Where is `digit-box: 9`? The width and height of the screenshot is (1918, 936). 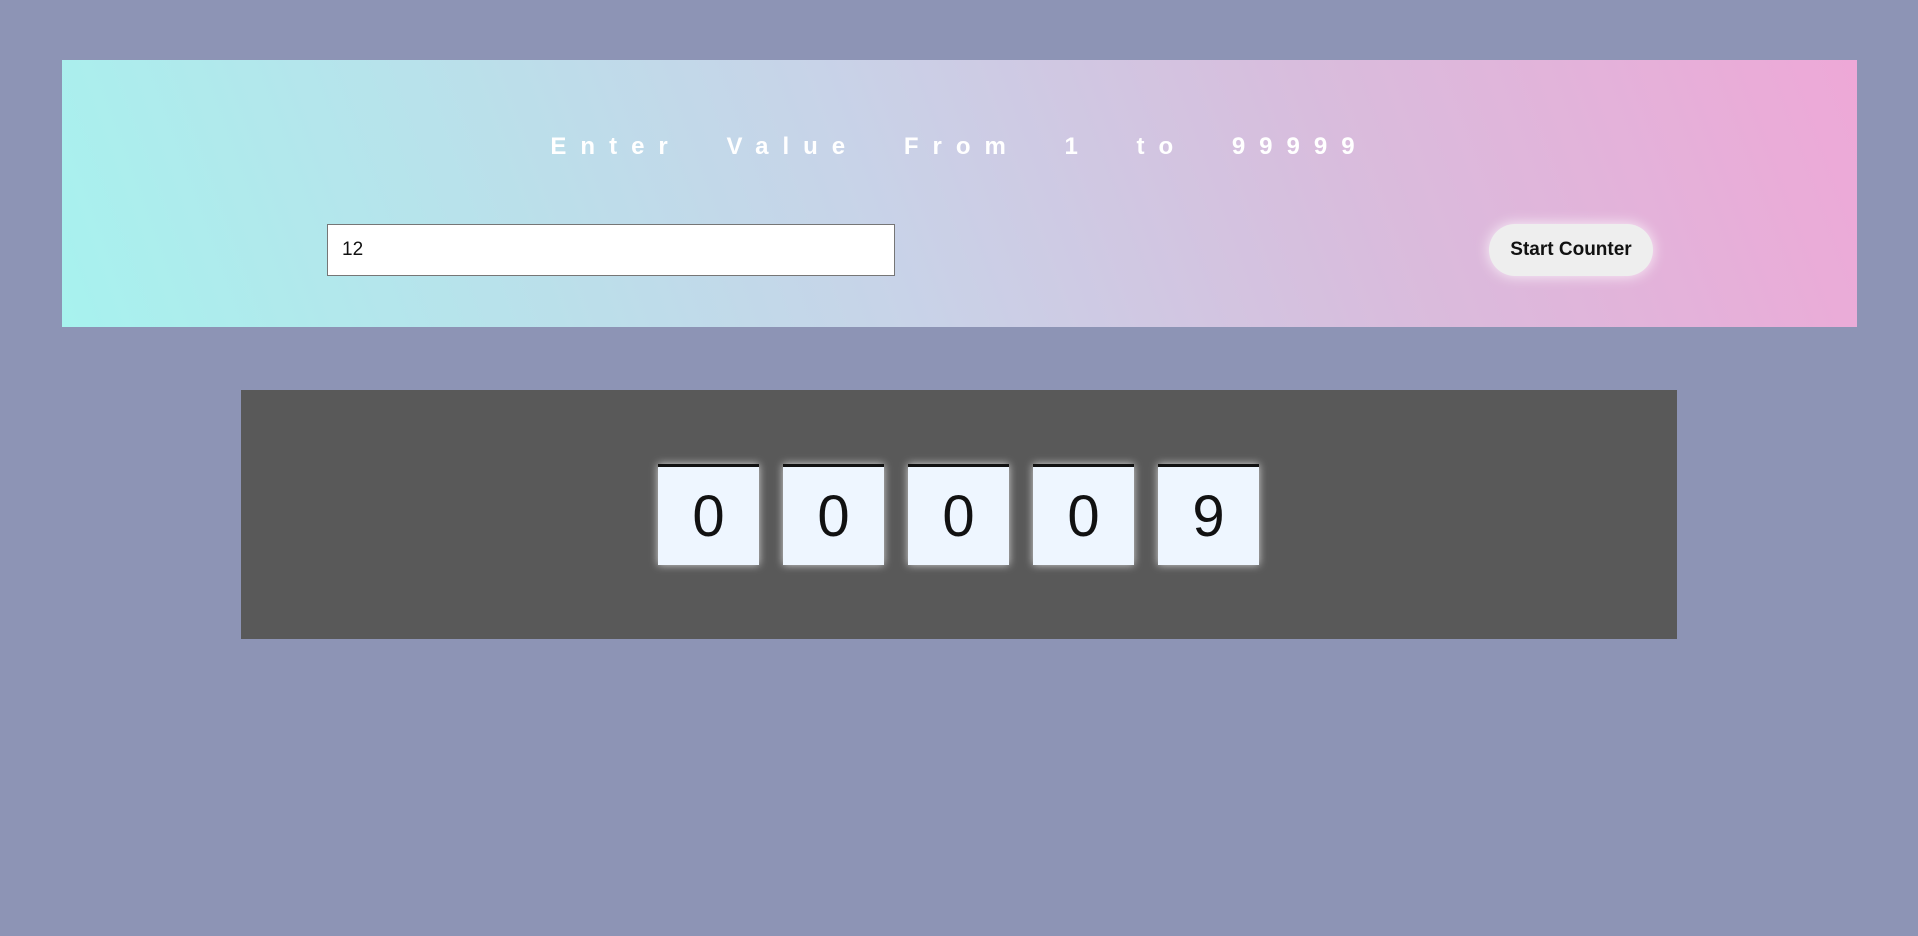 digit-box: 9 is located at coordinates (1208, 514).